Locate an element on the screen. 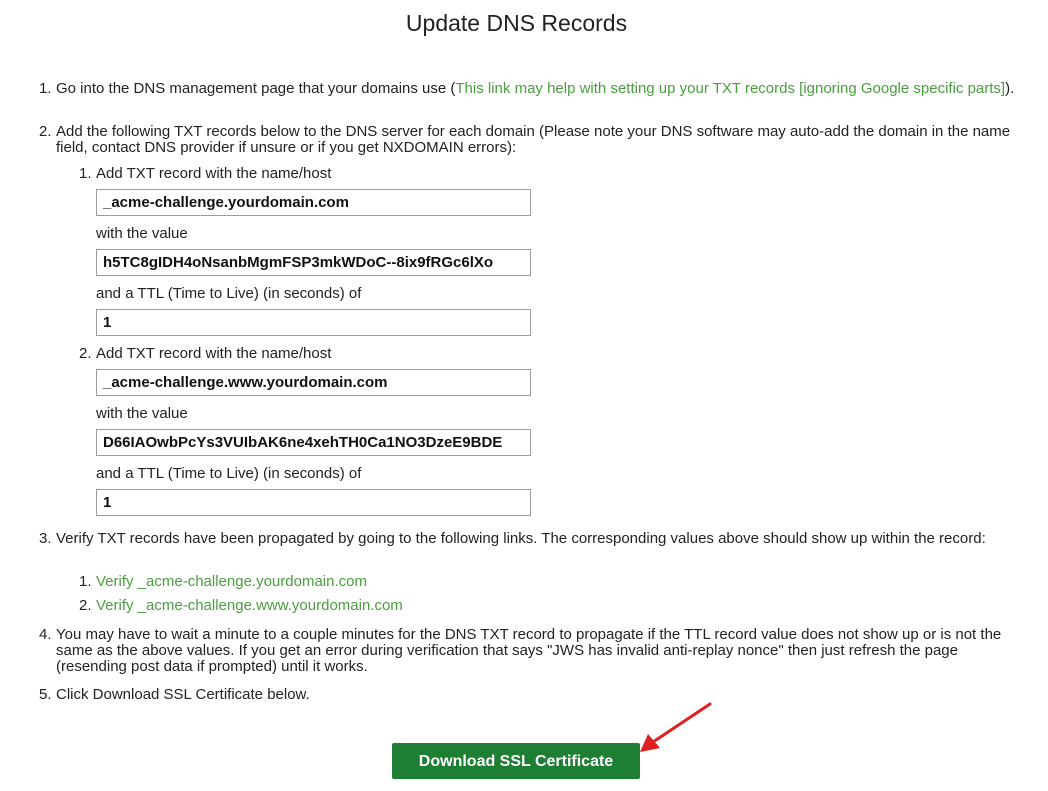 The height and width of the screenshot is (791, 1048). record-1-number: 1. is located at coordinates (85, 173).